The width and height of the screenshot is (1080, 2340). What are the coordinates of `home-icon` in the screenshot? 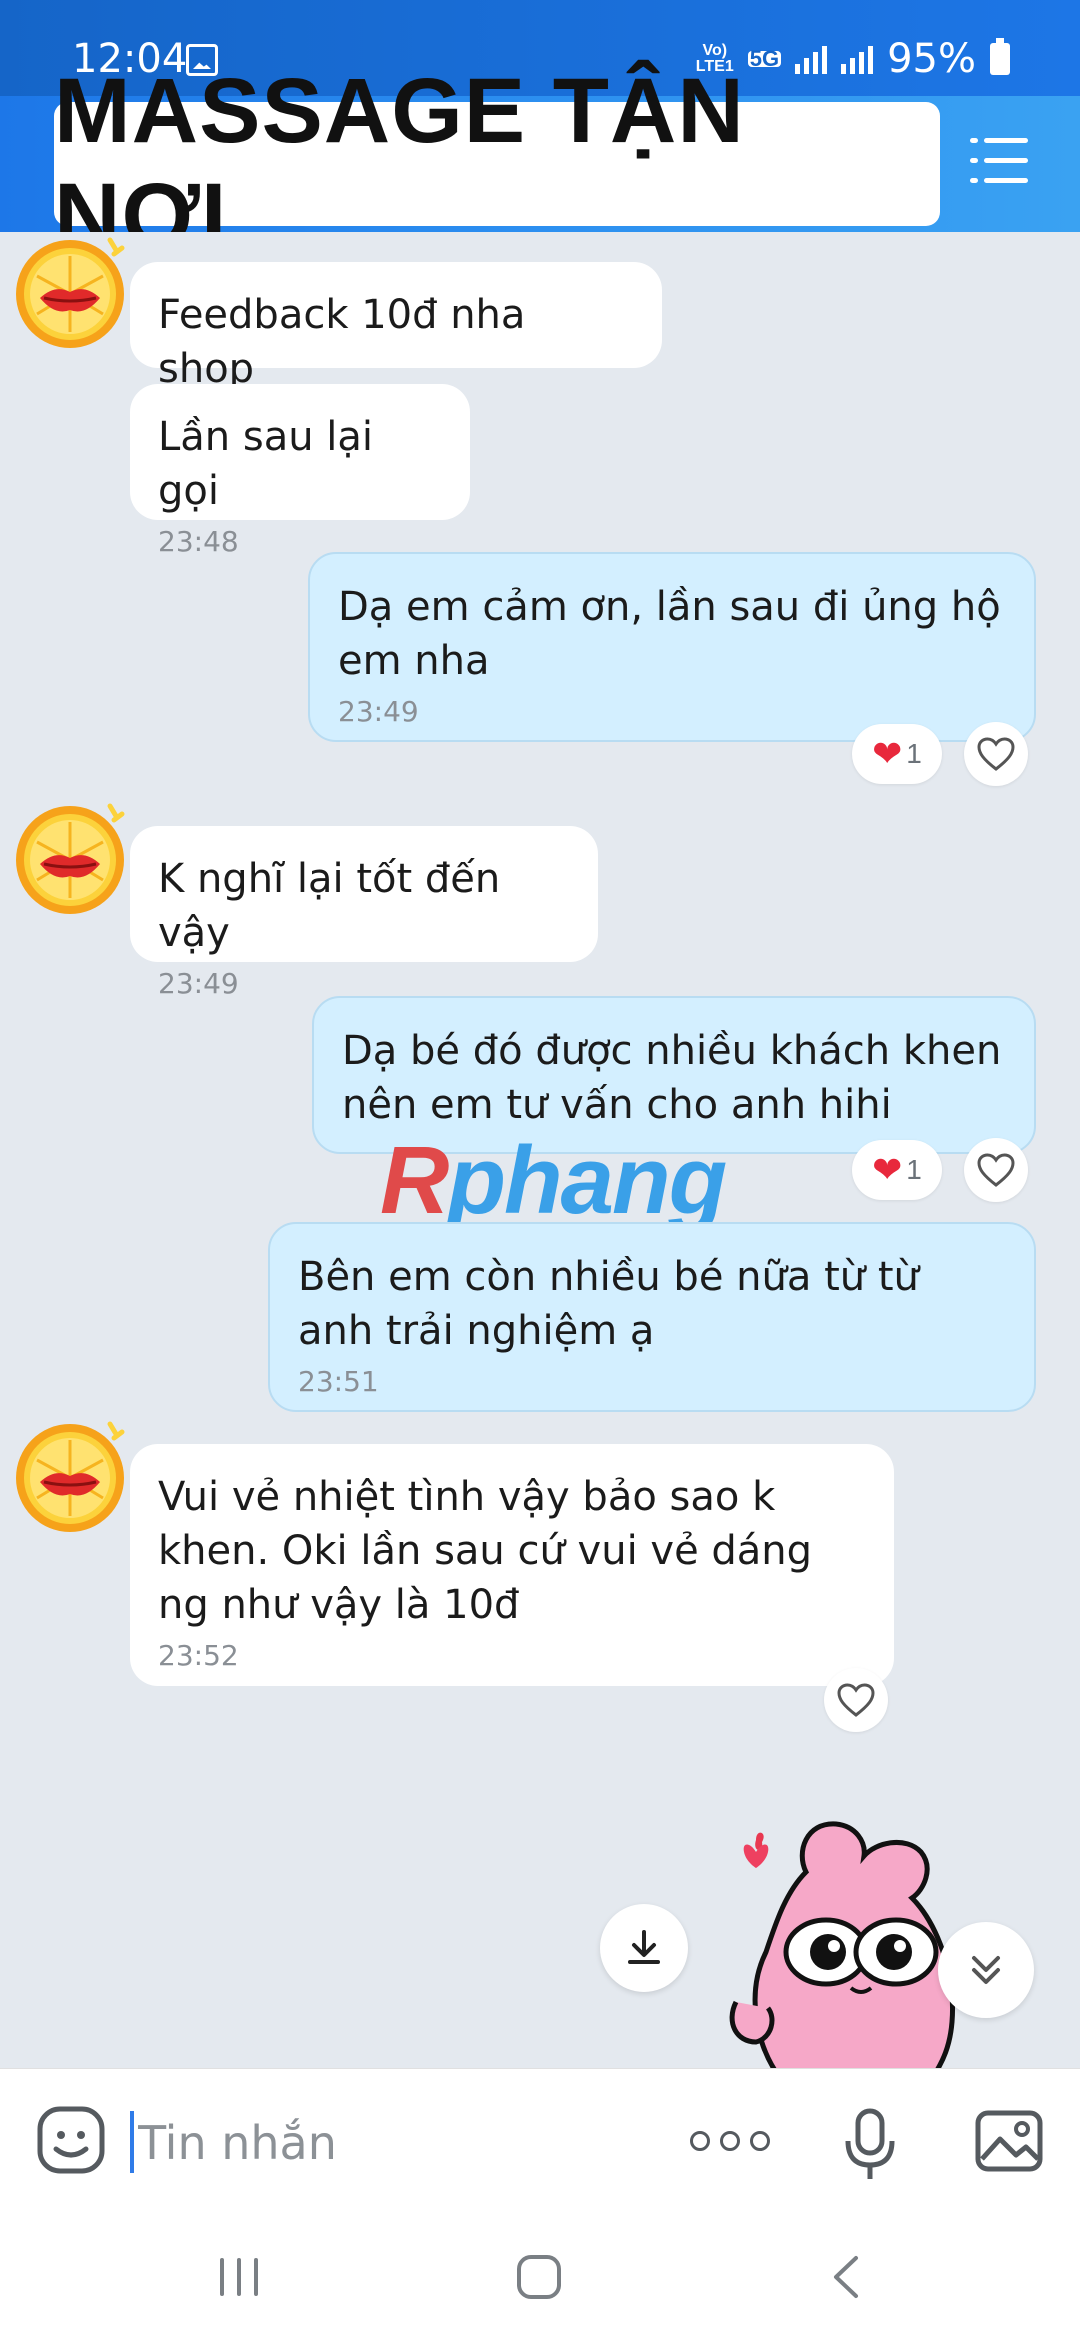 It's located at (539, 2277).